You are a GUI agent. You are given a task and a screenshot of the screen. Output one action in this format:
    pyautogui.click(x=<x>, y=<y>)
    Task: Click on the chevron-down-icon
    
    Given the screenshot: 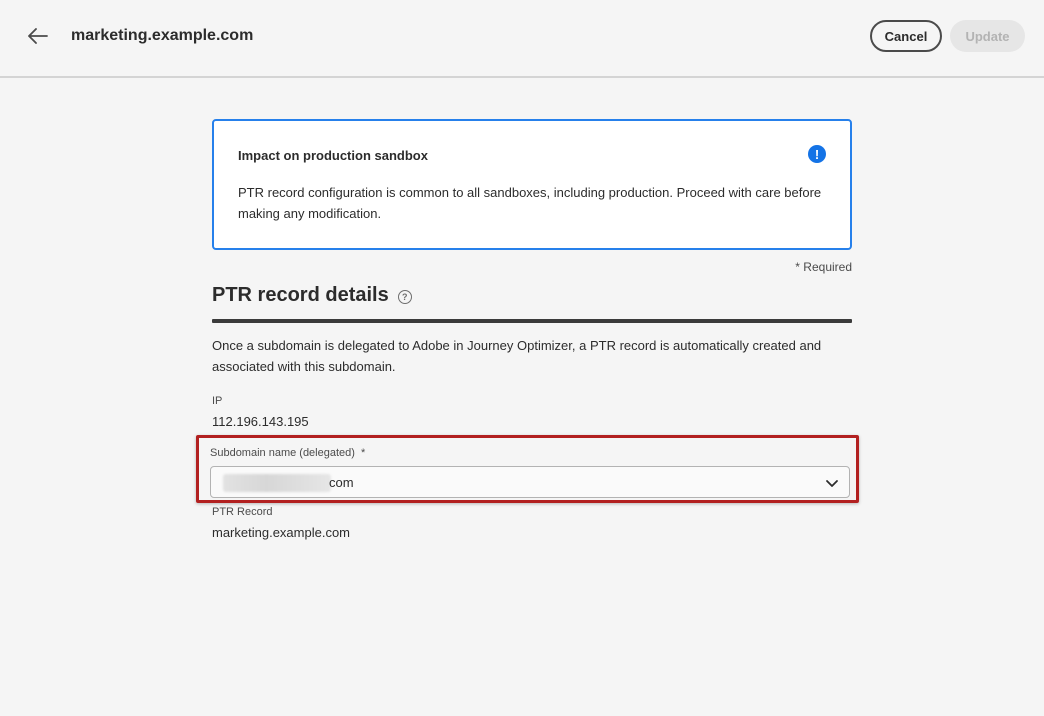 What is the action you would take?
    pyautogui.click(x=832, y=483)
    